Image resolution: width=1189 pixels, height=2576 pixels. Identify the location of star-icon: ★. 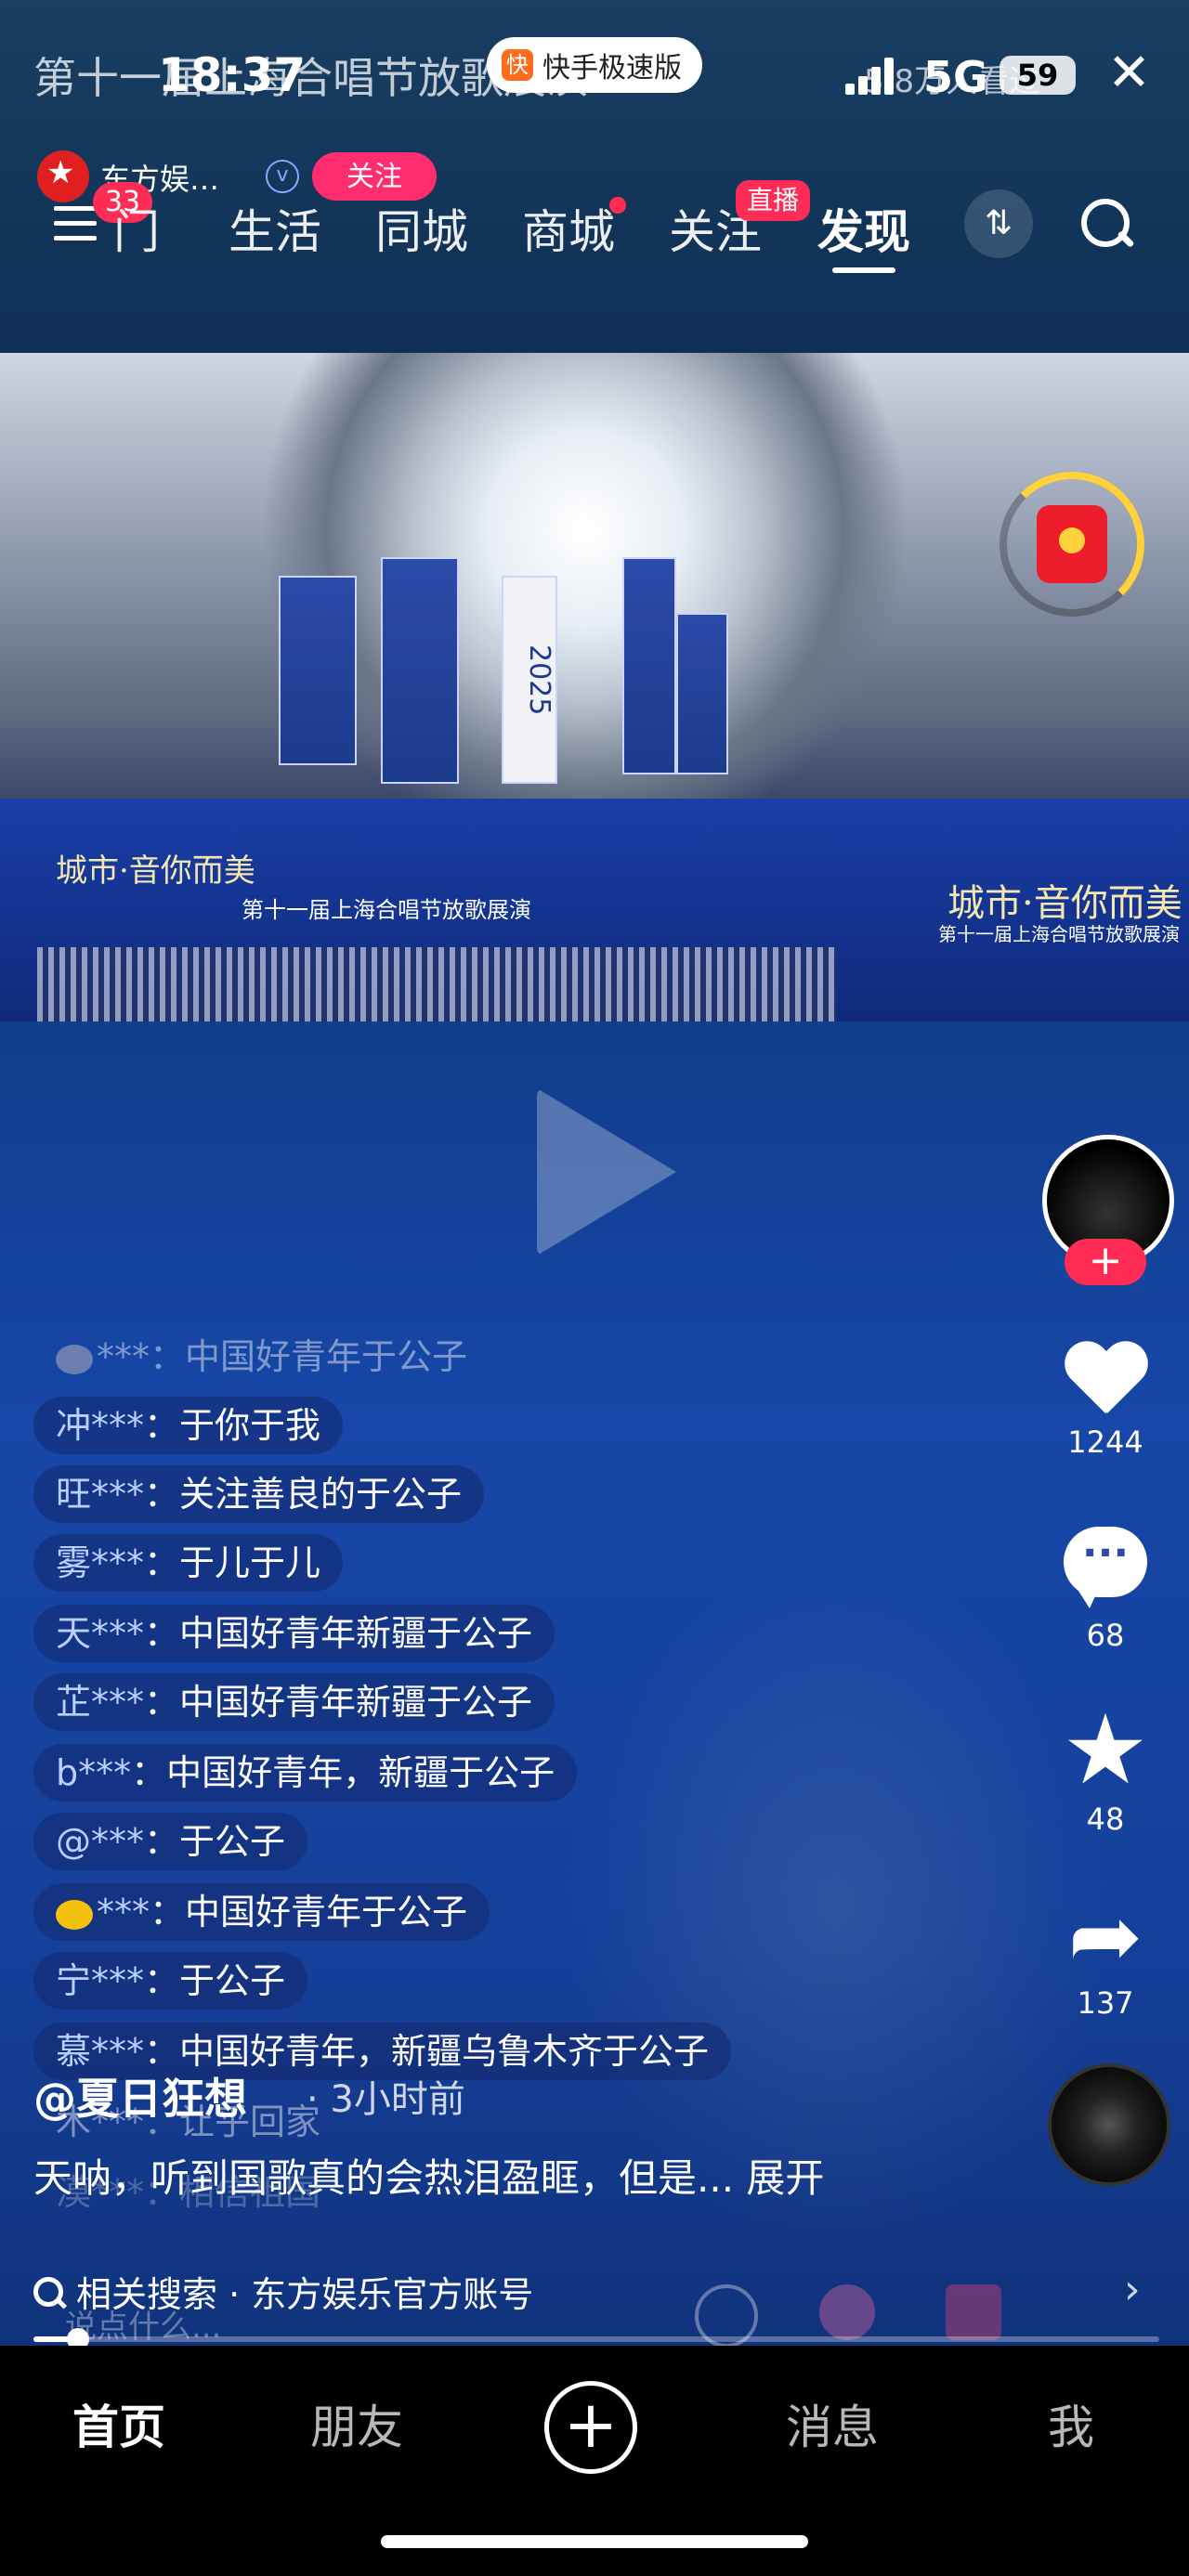
(1105, 1750).